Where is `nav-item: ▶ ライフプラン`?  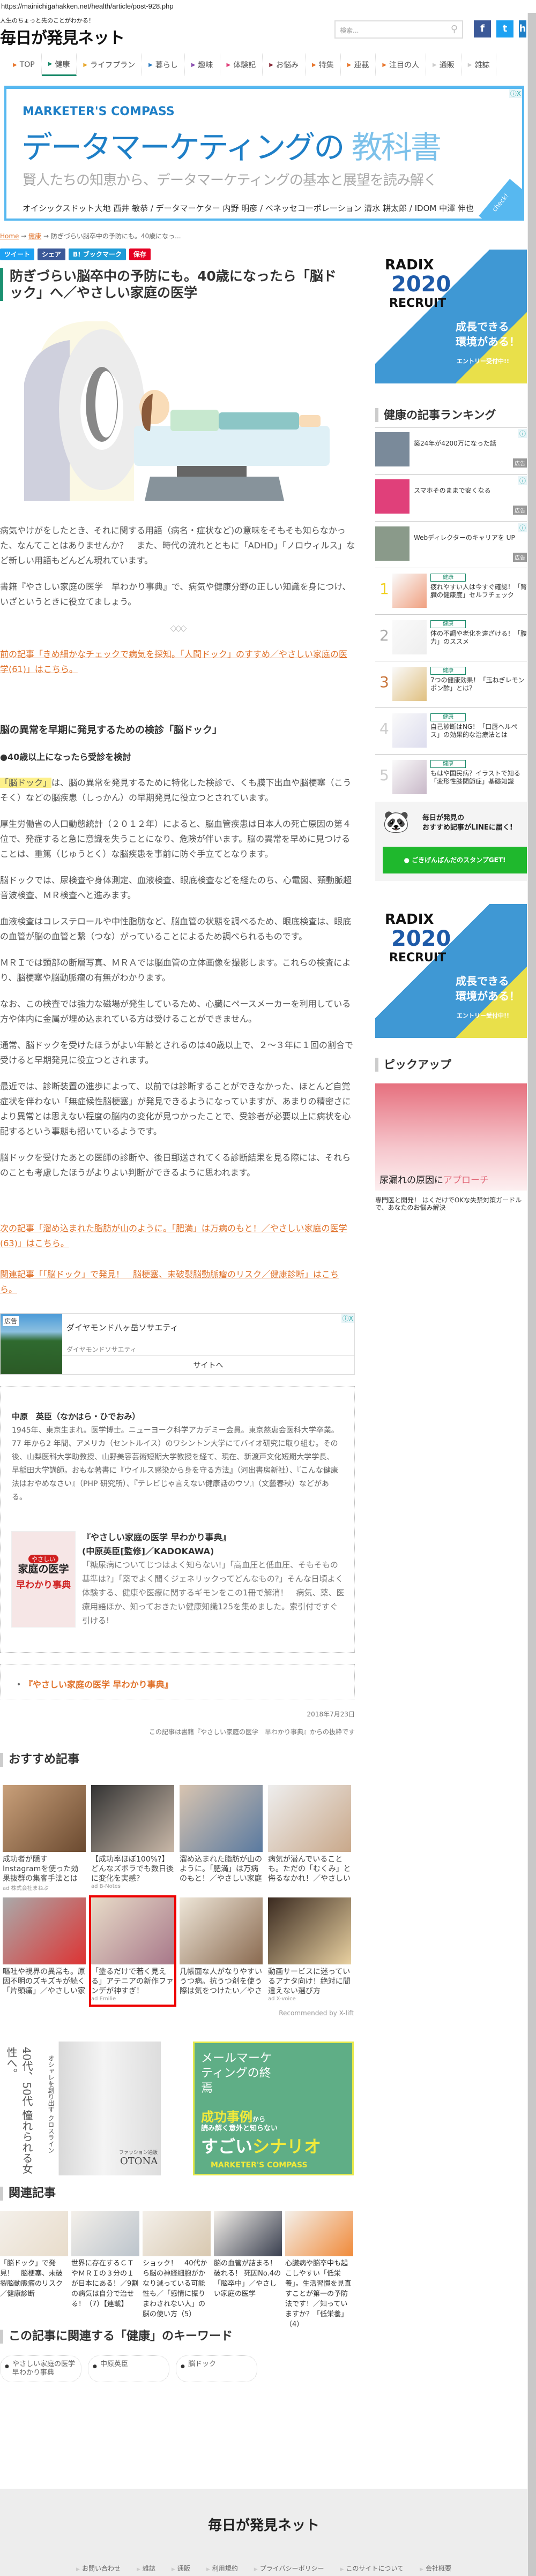
nav-item: ▶ ライフプラン is located at coordinates (110, 65).